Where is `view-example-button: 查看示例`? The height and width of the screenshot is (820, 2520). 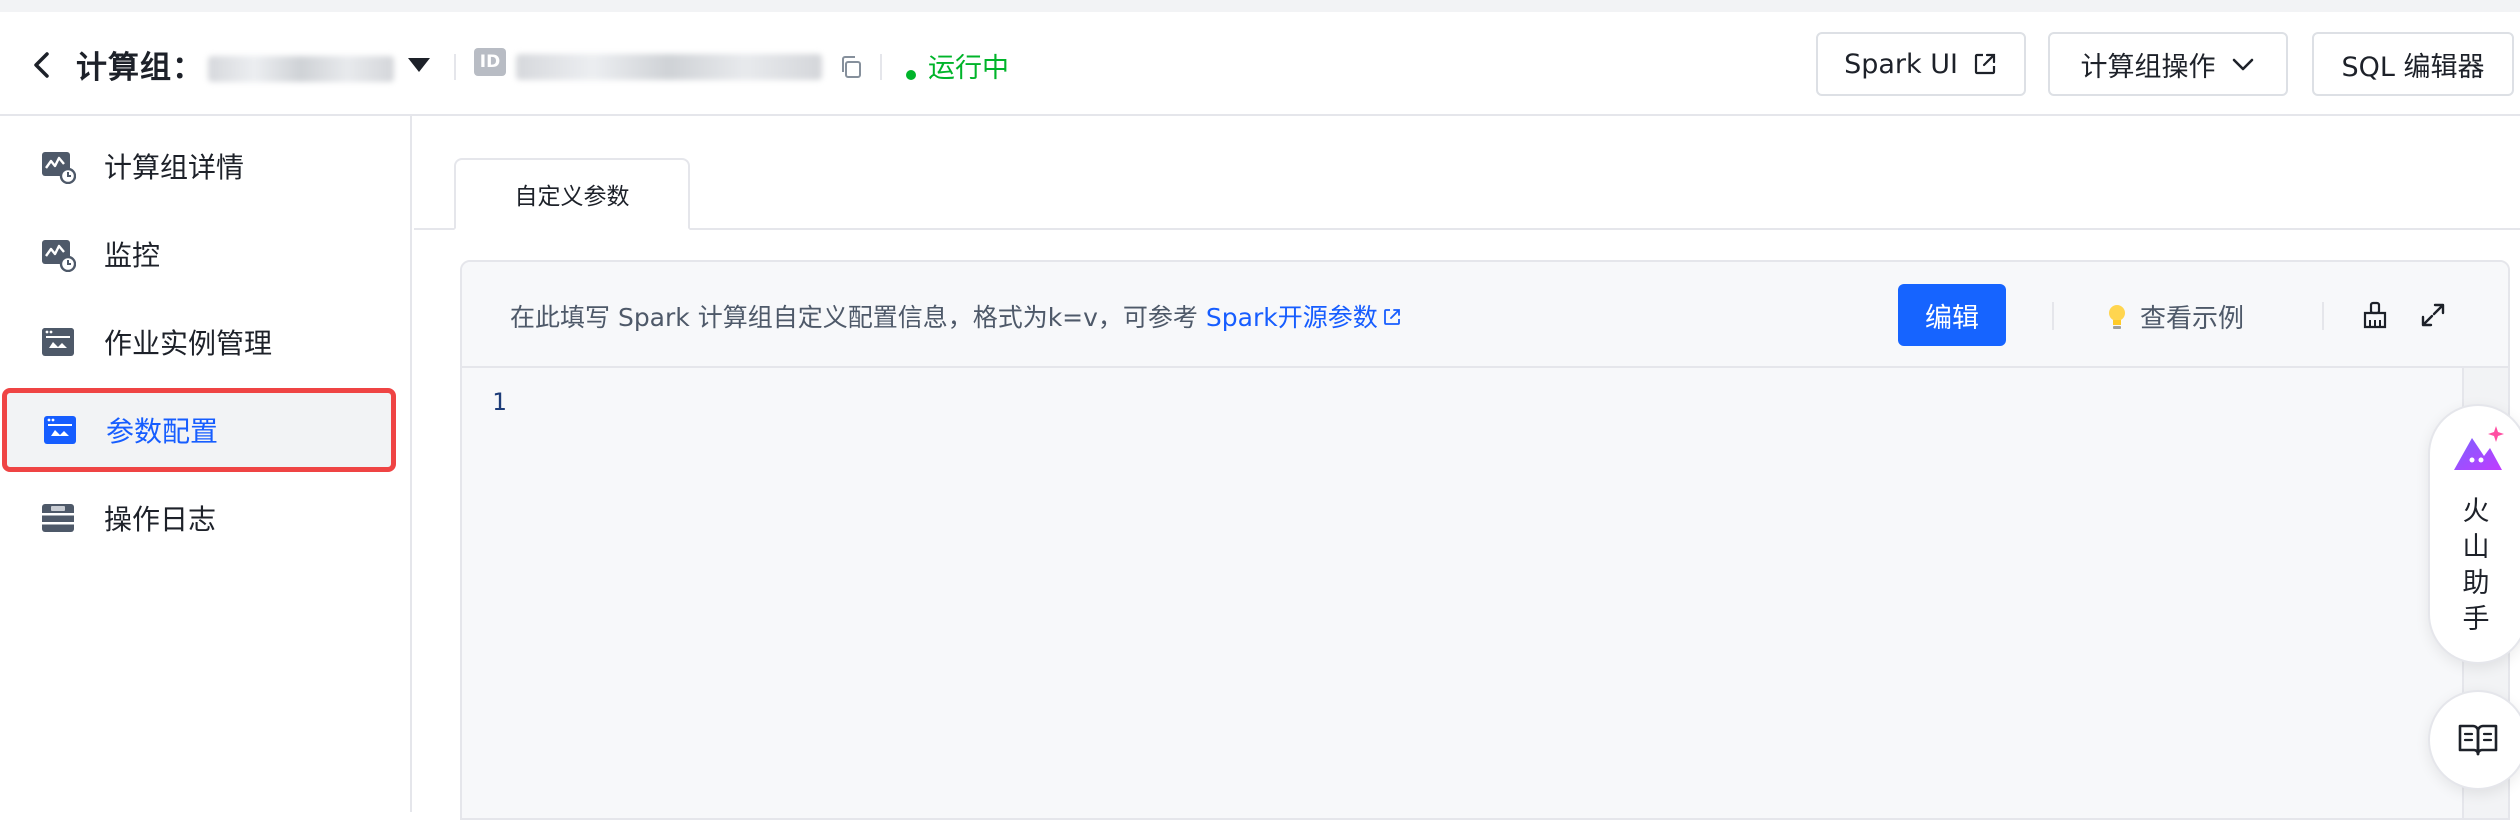
view-example-button: 查看示例 is located at coordinates (2175, 316).